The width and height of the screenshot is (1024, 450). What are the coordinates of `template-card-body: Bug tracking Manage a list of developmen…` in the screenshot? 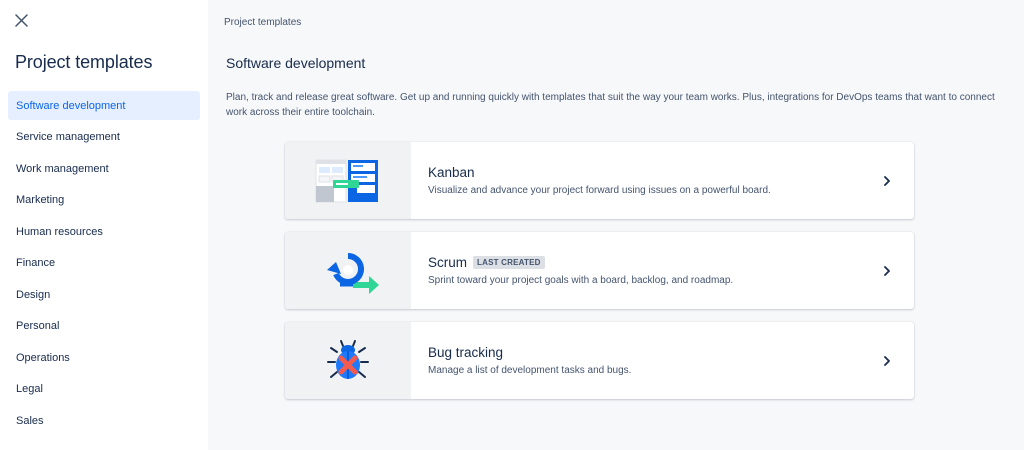 It's located at (641, 360).